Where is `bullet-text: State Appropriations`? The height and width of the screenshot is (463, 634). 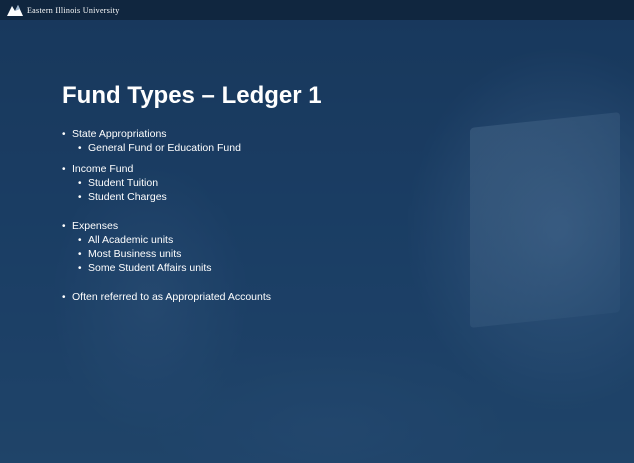
bullet-text: State Appropriations is located at coordinates (119, 134).